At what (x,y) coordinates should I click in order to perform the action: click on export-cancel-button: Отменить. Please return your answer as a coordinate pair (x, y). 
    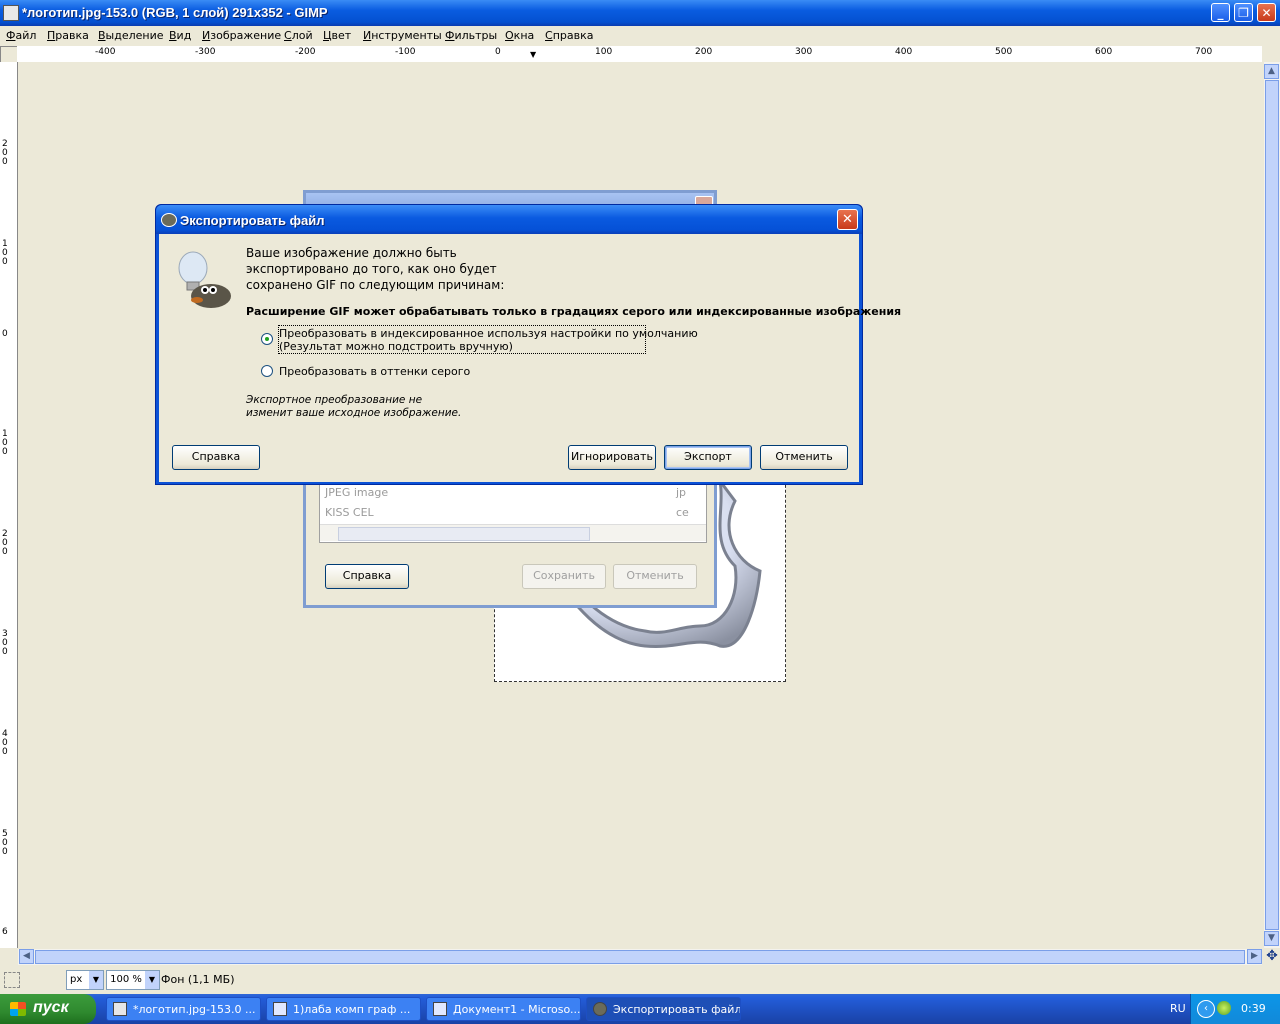
    Looking at the image, I should click on (804, 457).